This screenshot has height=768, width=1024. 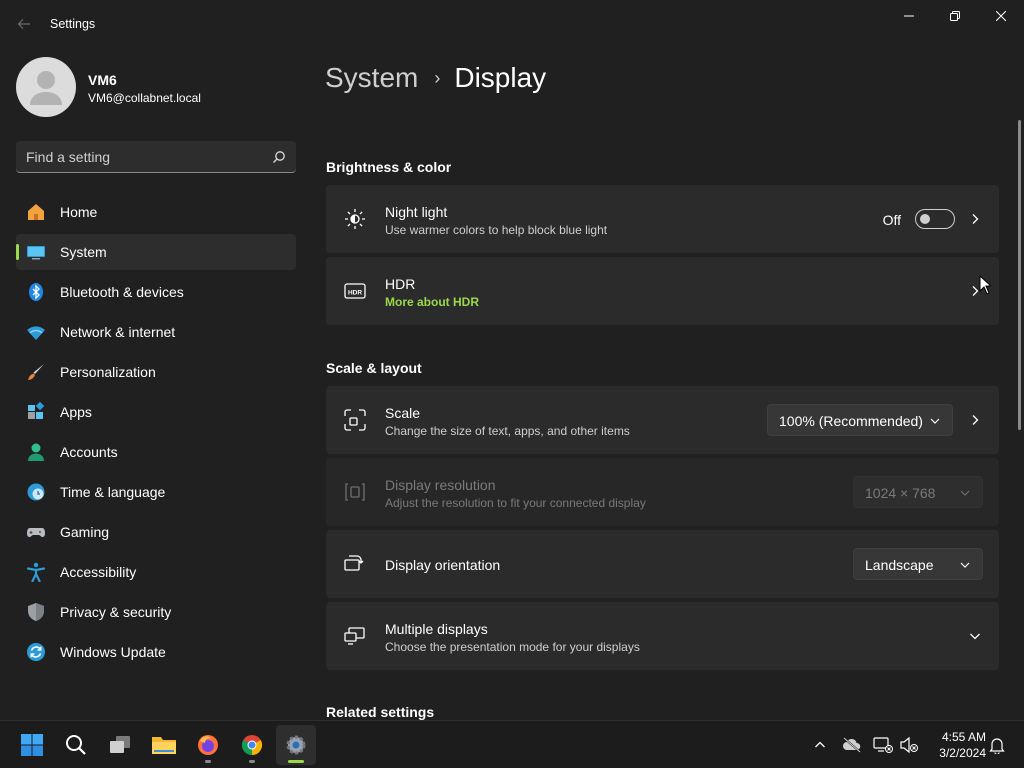 I want to click on file-explorer-button, so click(x=164, y=745).